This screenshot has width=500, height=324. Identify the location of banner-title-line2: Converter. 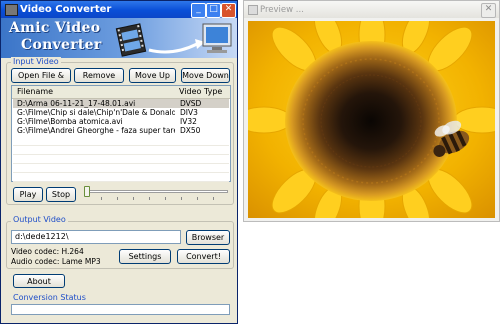
(61, 45).